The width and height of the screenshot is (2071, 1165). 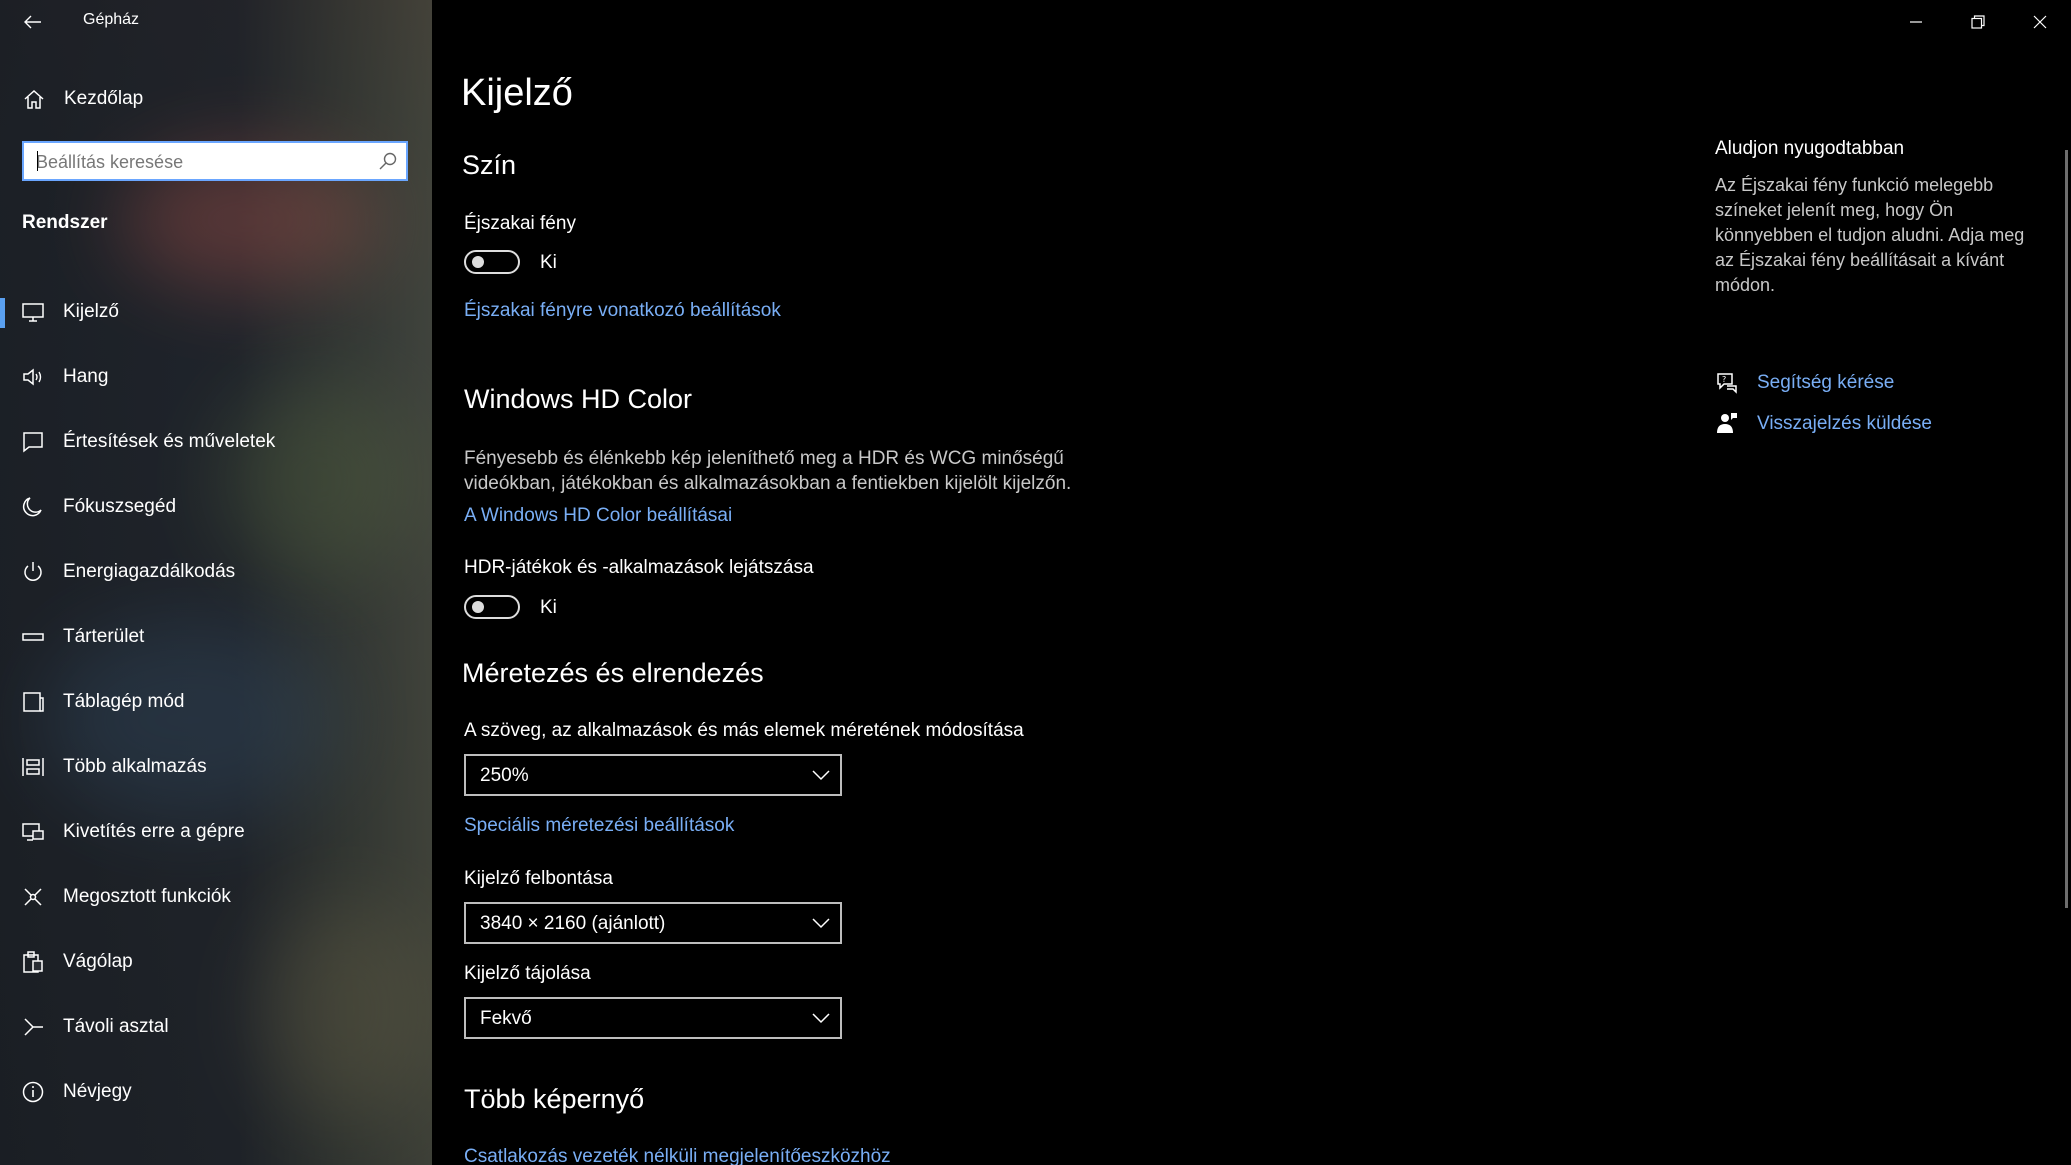 What do you see at coordinates (492, 607) in the screenshot?
I see `hdr-toggle` at bounding box center [492, 607].